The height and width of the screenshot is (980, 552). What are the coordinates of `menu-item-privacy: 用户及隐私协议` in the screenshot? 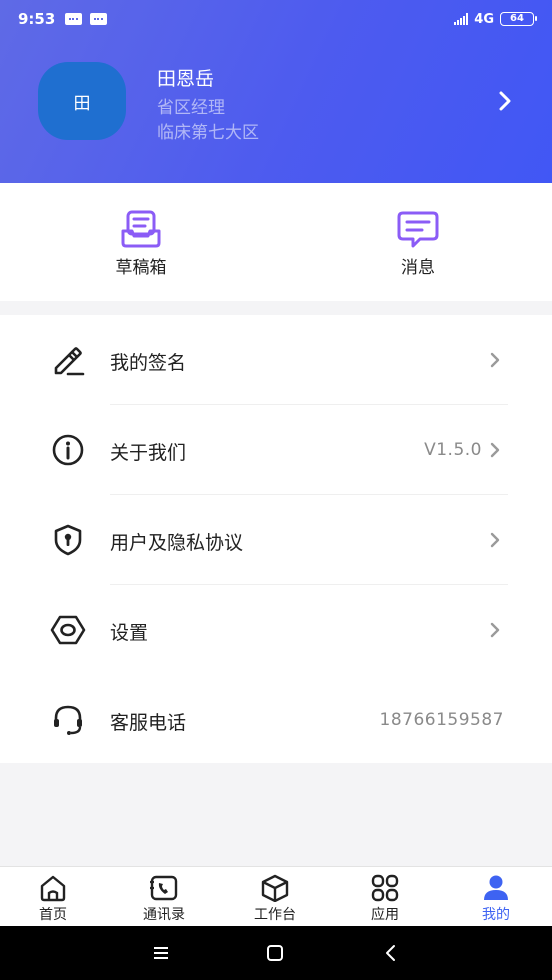 It's located at (276, 540).